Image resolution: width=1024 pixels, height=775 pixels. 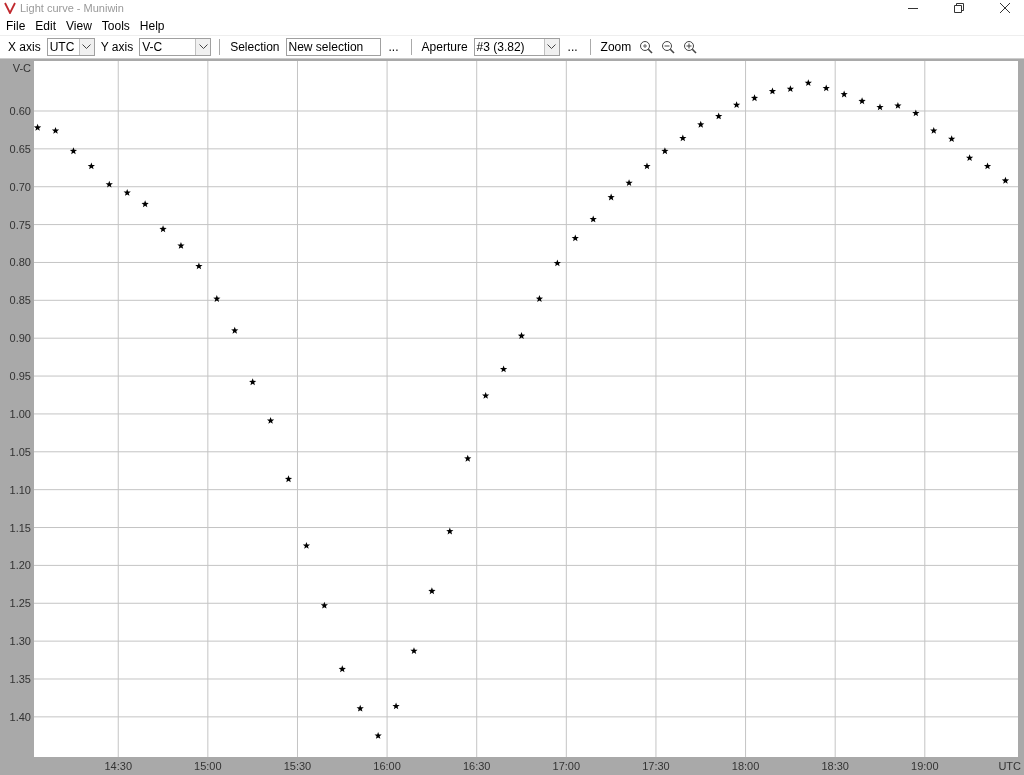 What do you see at coordinates (925, 765) in the screenshot?
I see `x-tick-label: 19:00` at bounding box center [925, 765].